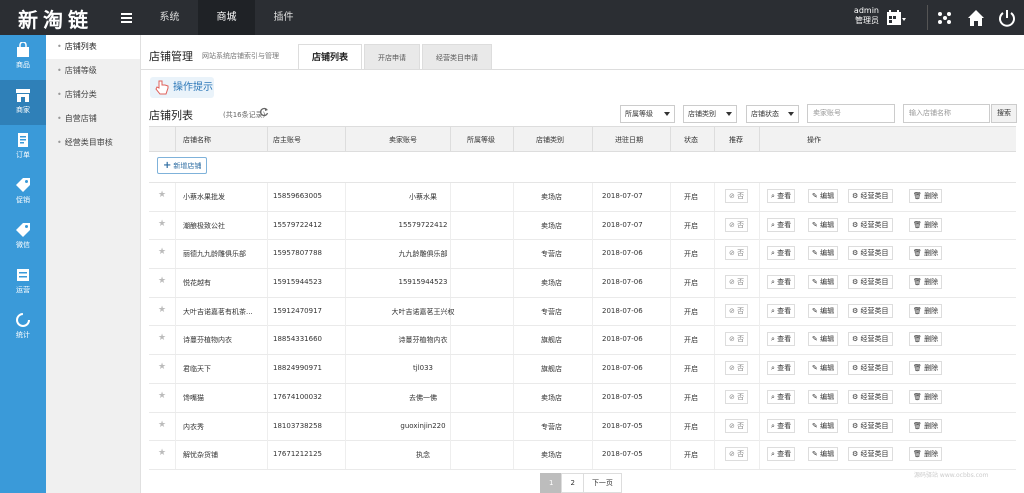 Image resolution: width=1024 pixels, height=493 pixels. I want to click on page-2: 2, so click(572, 483).